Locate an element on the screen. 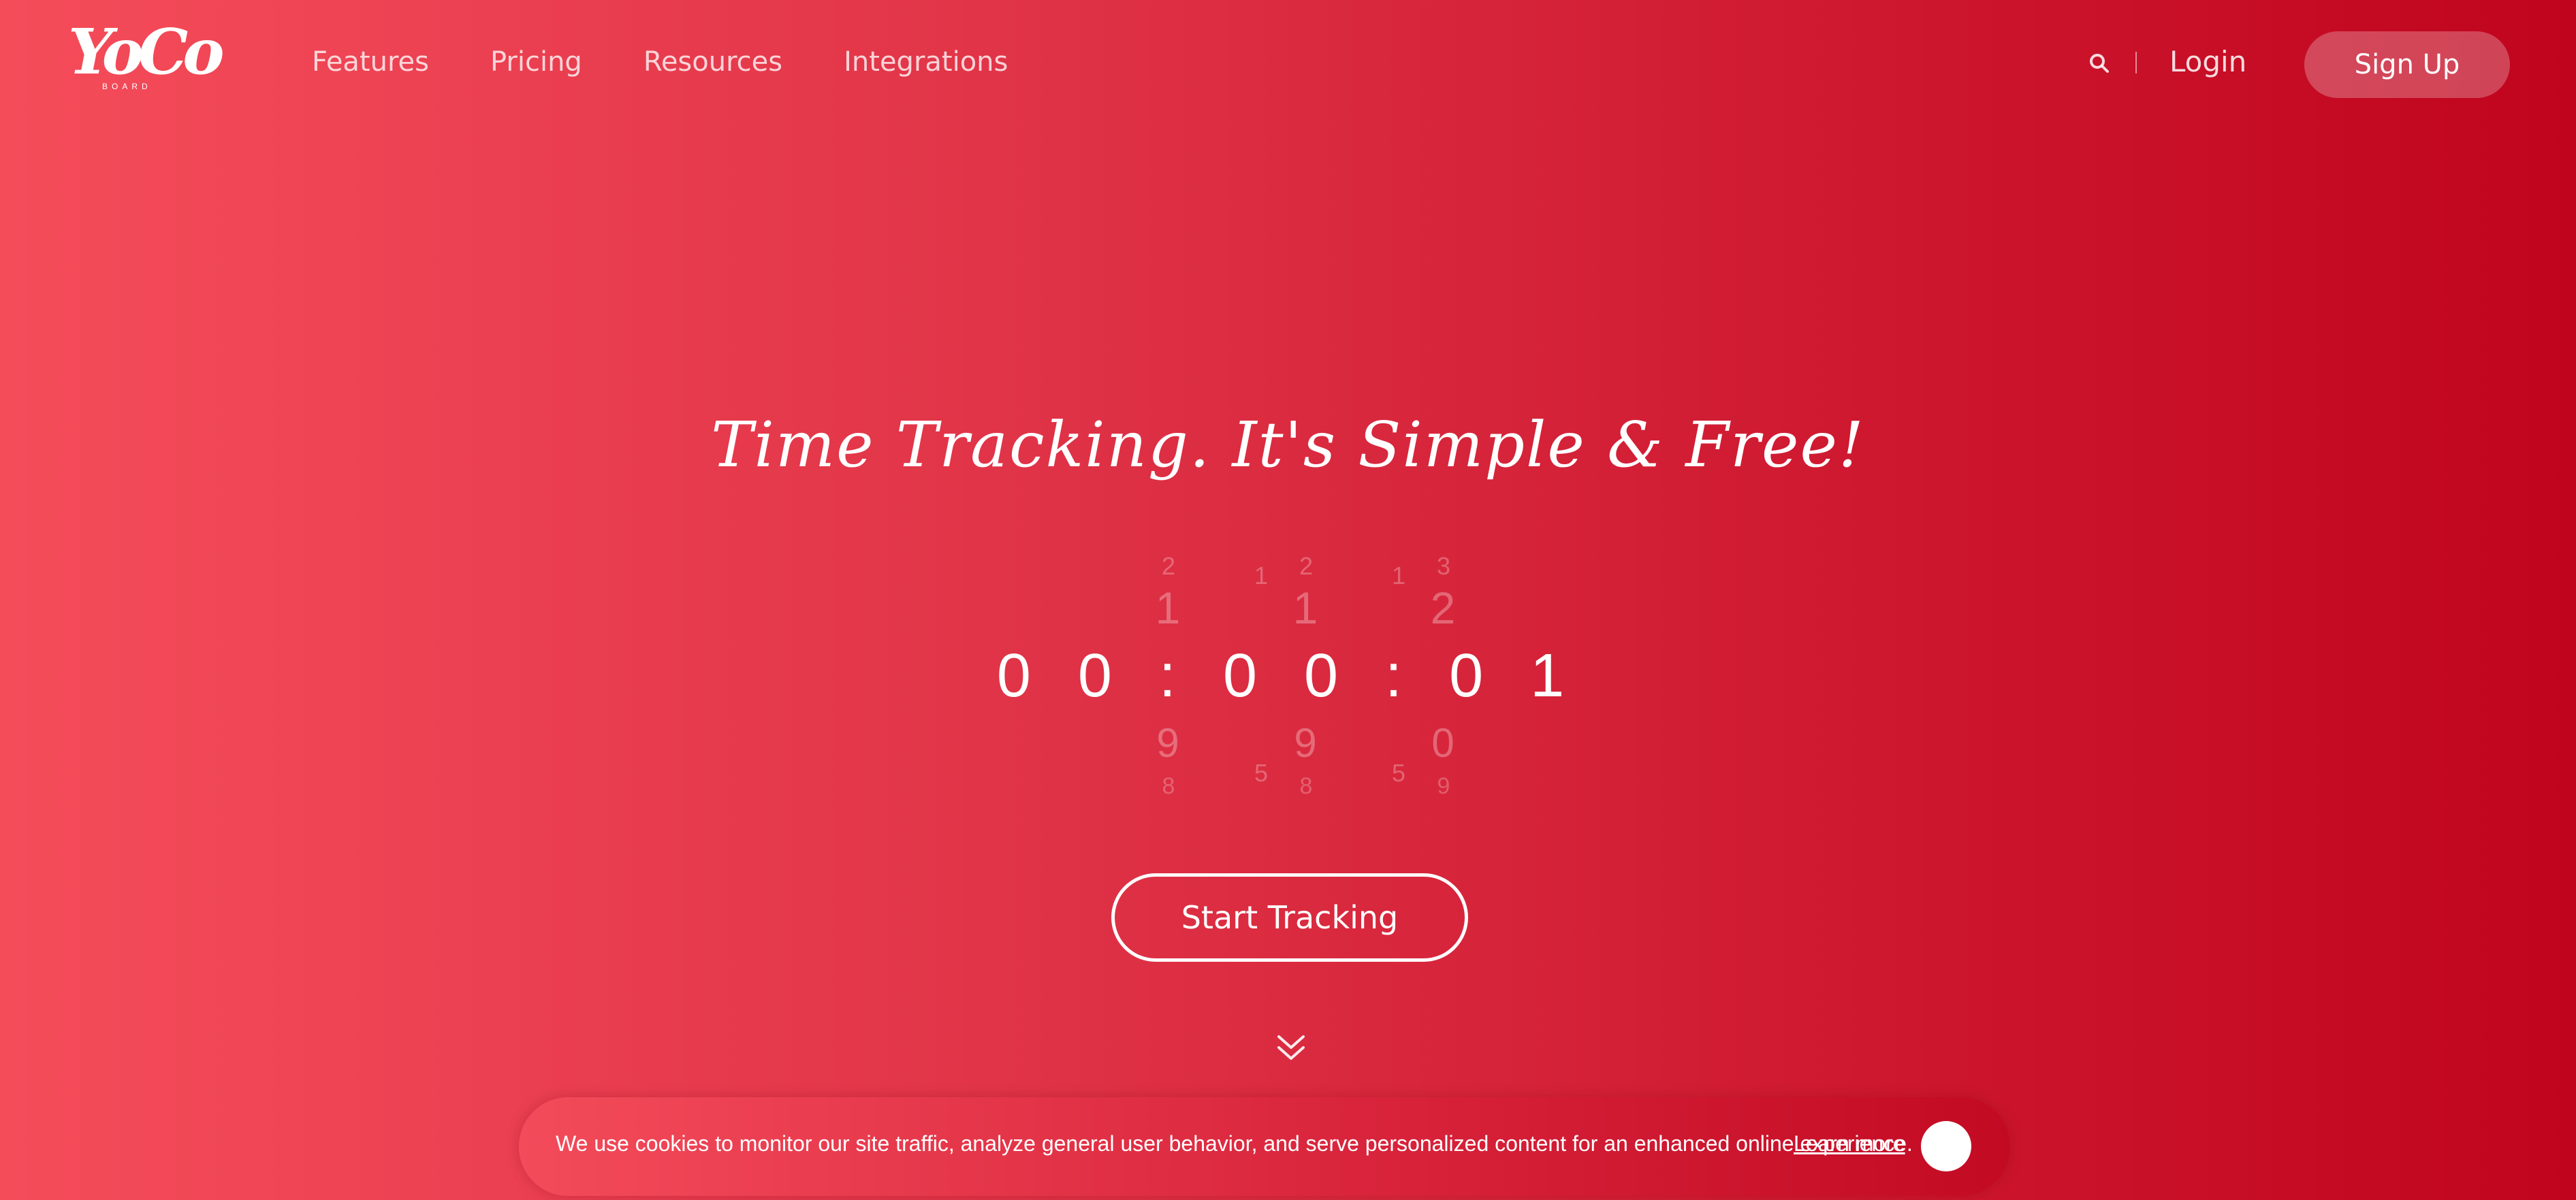 This screenshot has height=1200, width=2576. timer-min-down-small: 8 is located at coordinates (1306, 786).